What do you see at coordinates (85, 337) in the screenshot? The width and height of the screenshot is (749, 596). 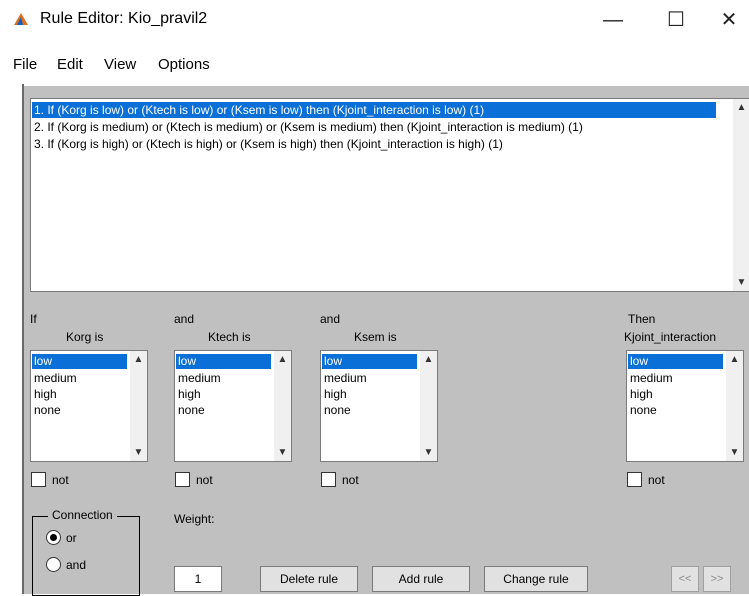 I see `korg-label: Korg is` at bounding box center [85, 337].